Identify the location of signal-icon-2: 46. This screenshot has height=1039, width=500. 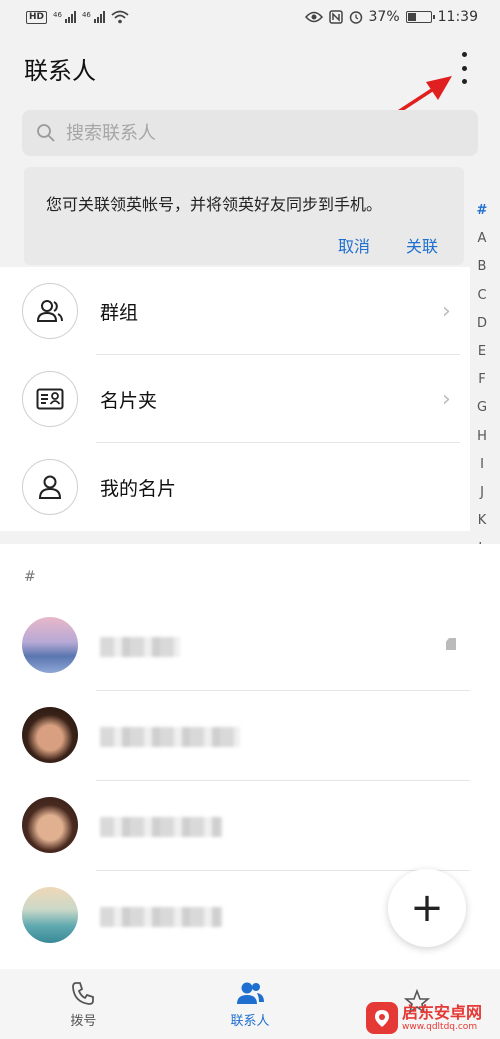
(93, 17).